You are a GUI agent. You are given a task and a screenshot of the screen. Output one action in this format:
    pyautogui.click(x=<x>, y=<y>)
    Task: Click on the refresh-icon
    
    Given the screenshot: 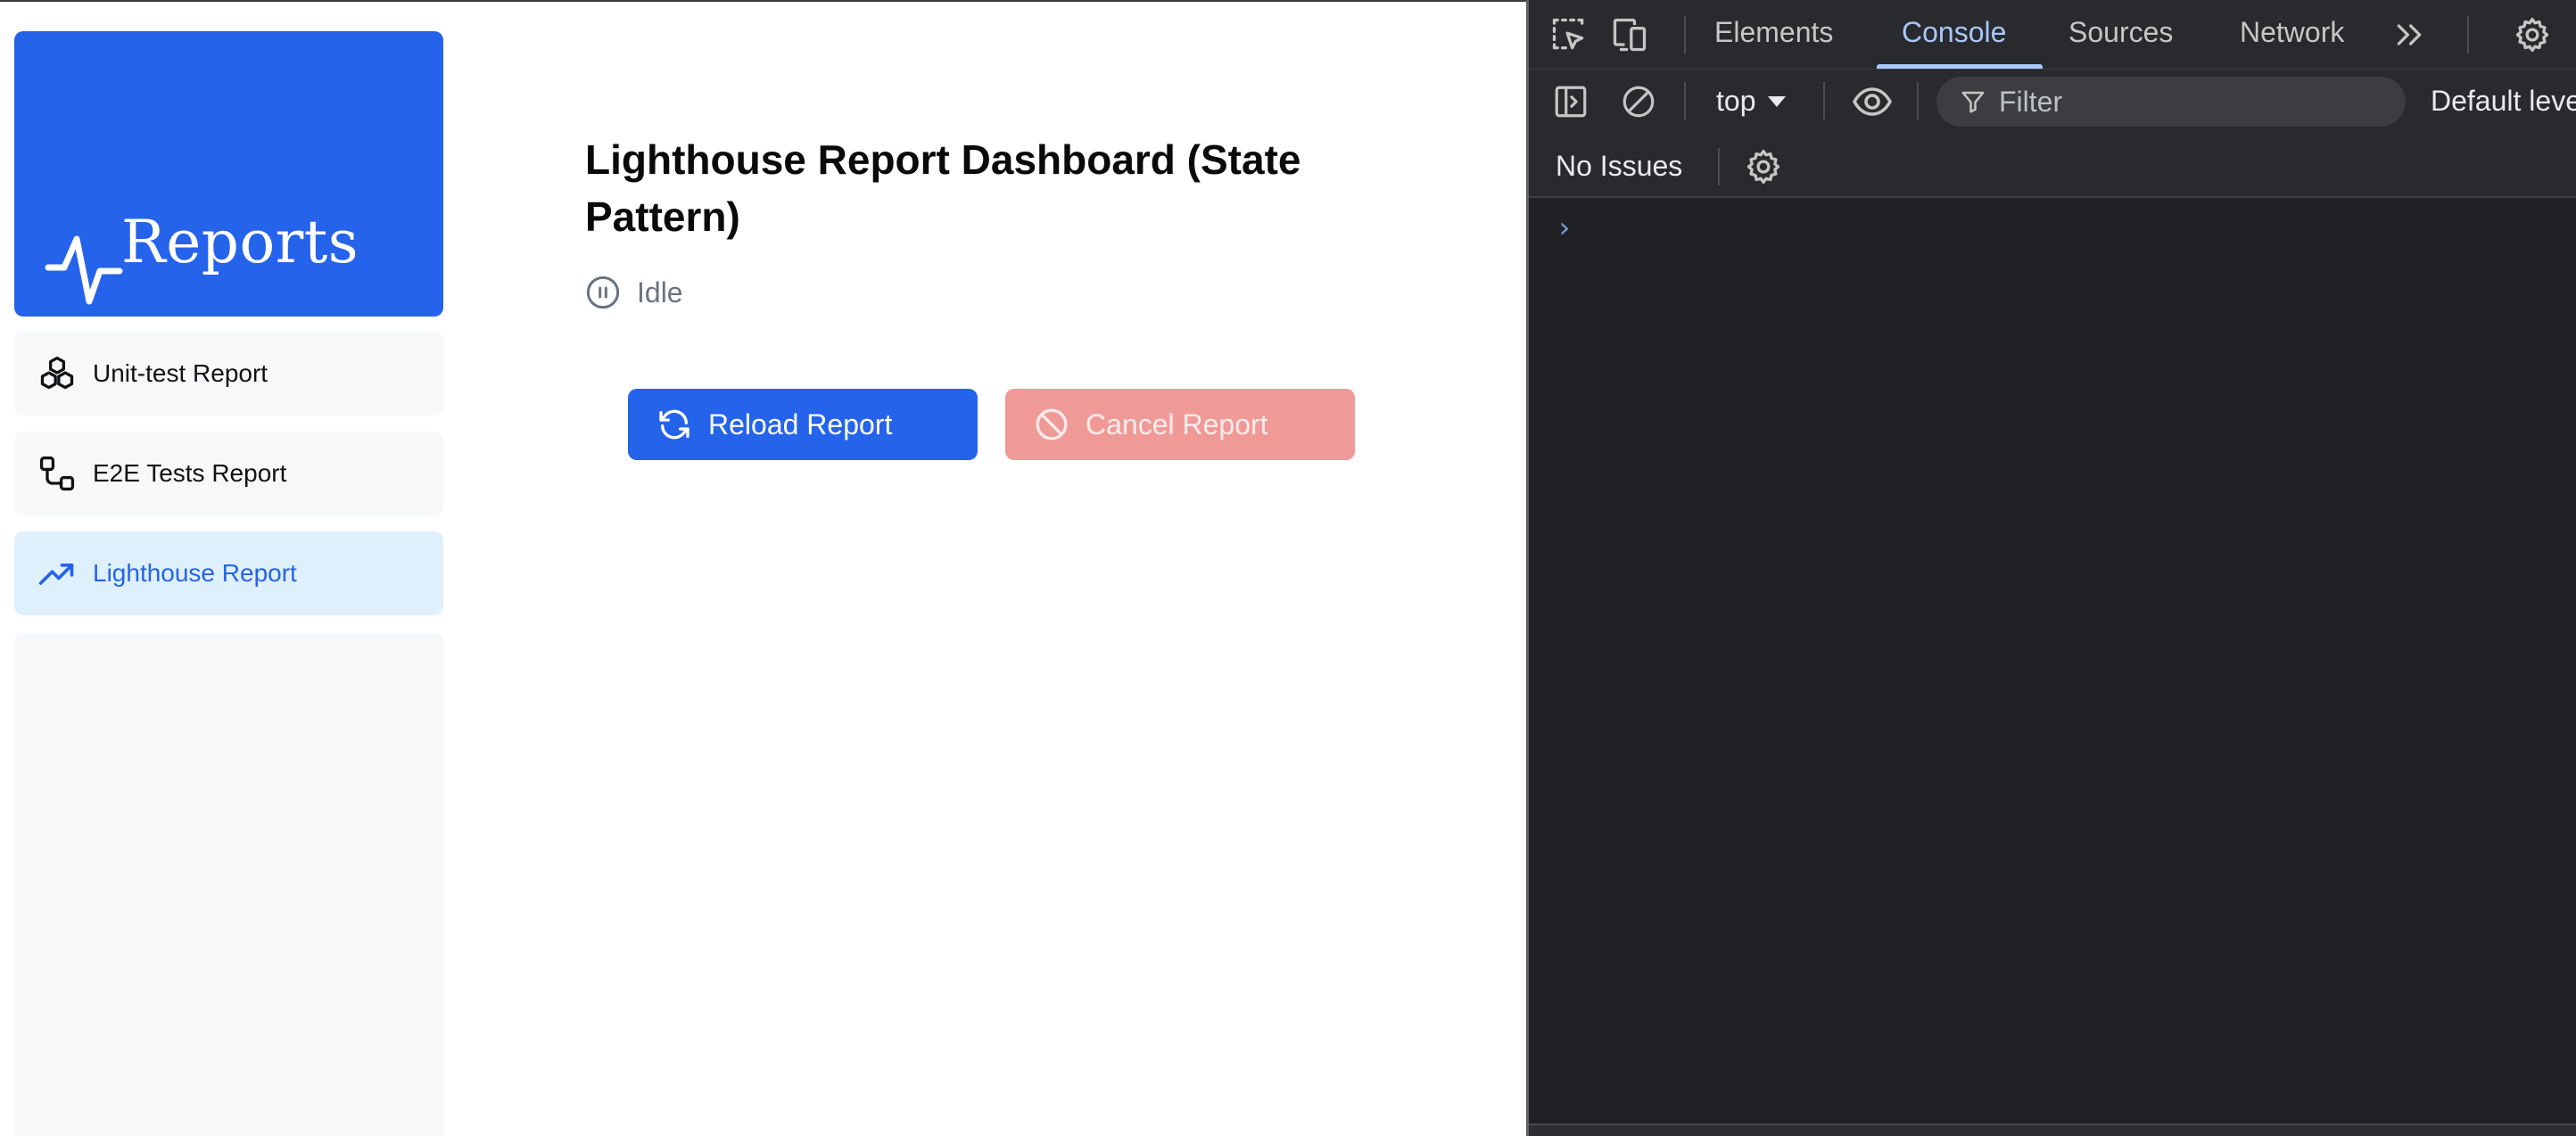 What is the action you would take?
    pyautogui.click(x=674, y=424)
    